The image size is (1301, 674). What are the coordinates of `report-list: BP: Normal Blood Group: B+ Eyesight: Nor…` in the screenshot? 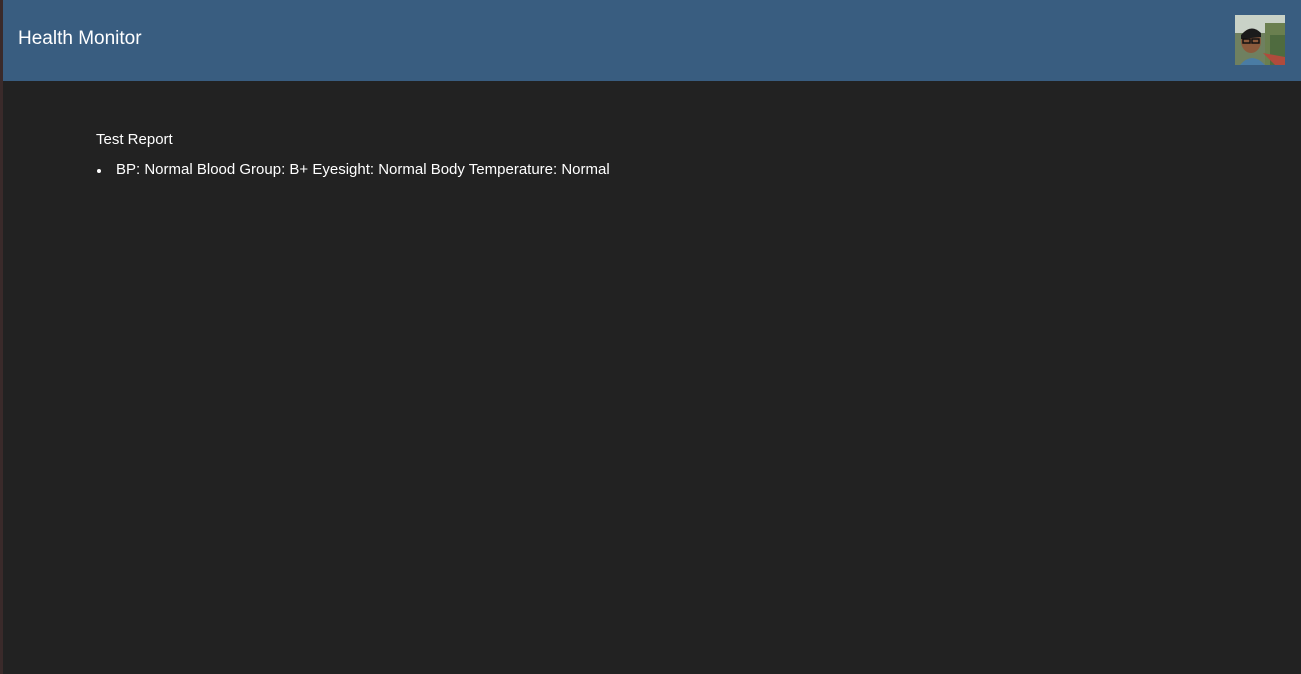 It's located at (353, 170).